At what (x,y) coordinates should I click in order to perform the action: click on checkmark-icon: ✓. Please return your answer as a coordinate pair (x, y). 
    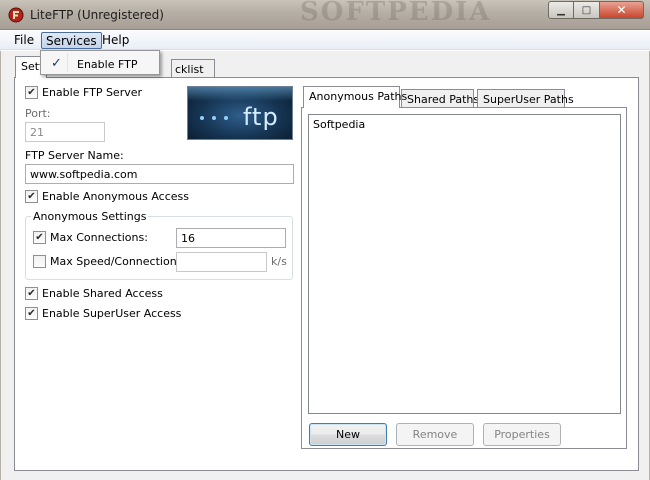
    Looking at the image, I should click on (56, 63).